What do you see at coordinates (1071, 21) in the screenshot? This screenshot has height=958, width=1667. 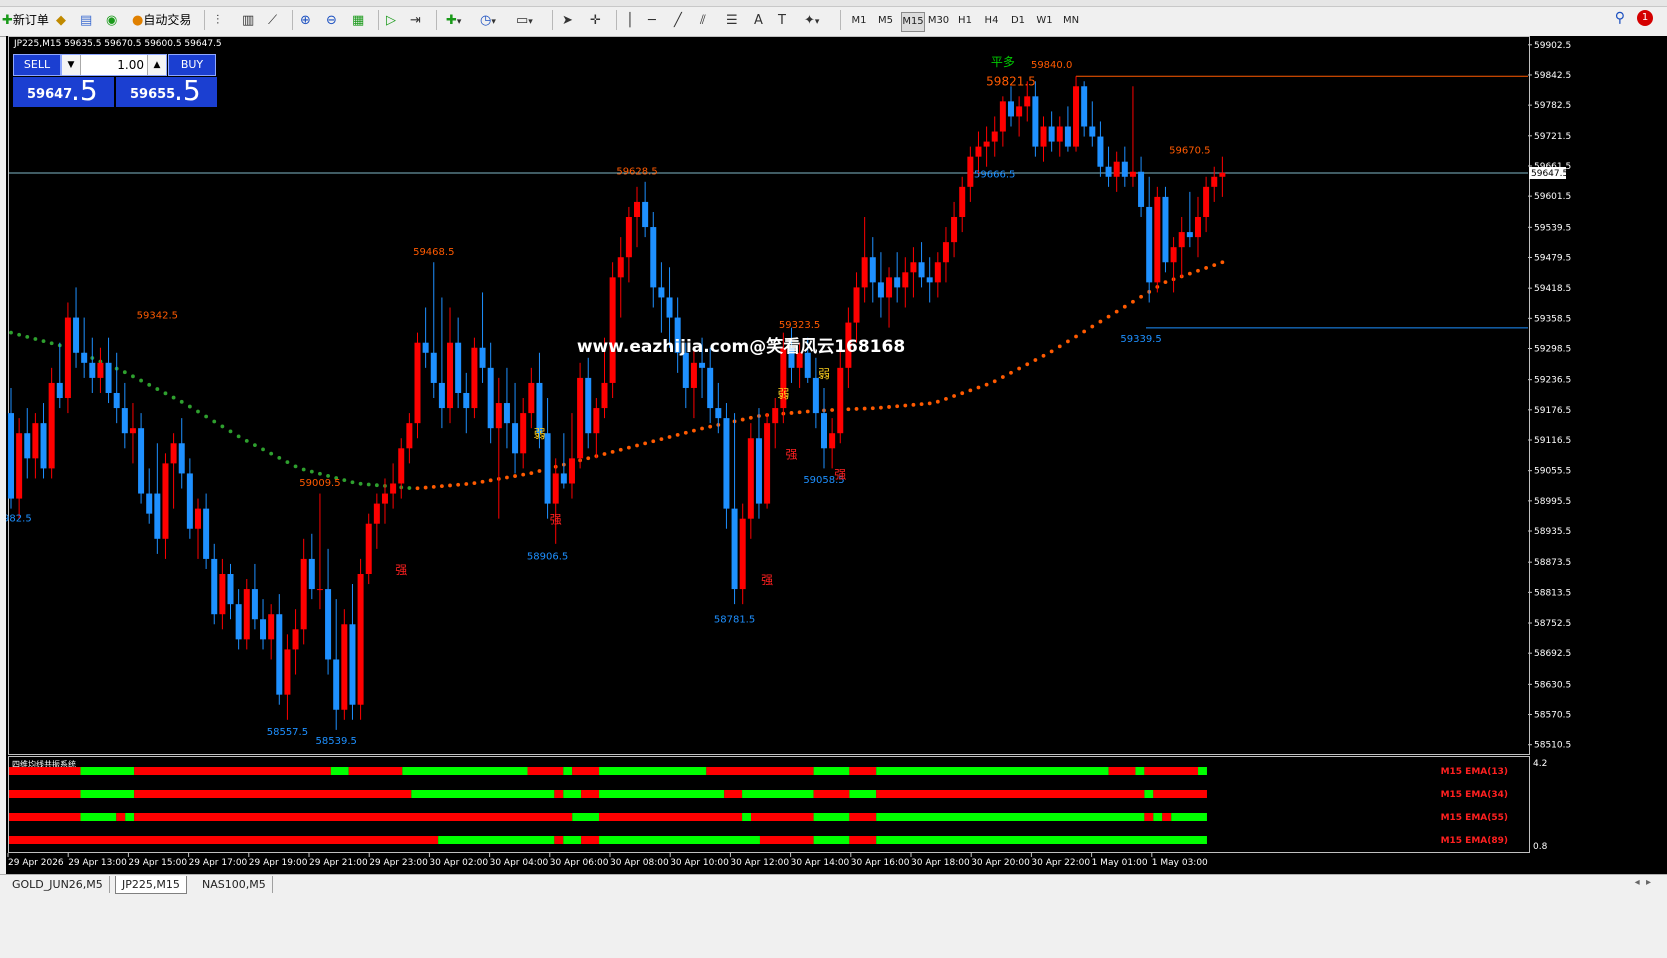 I see `timeframe-mn-button: MN` at bounding box center [1071, 21].